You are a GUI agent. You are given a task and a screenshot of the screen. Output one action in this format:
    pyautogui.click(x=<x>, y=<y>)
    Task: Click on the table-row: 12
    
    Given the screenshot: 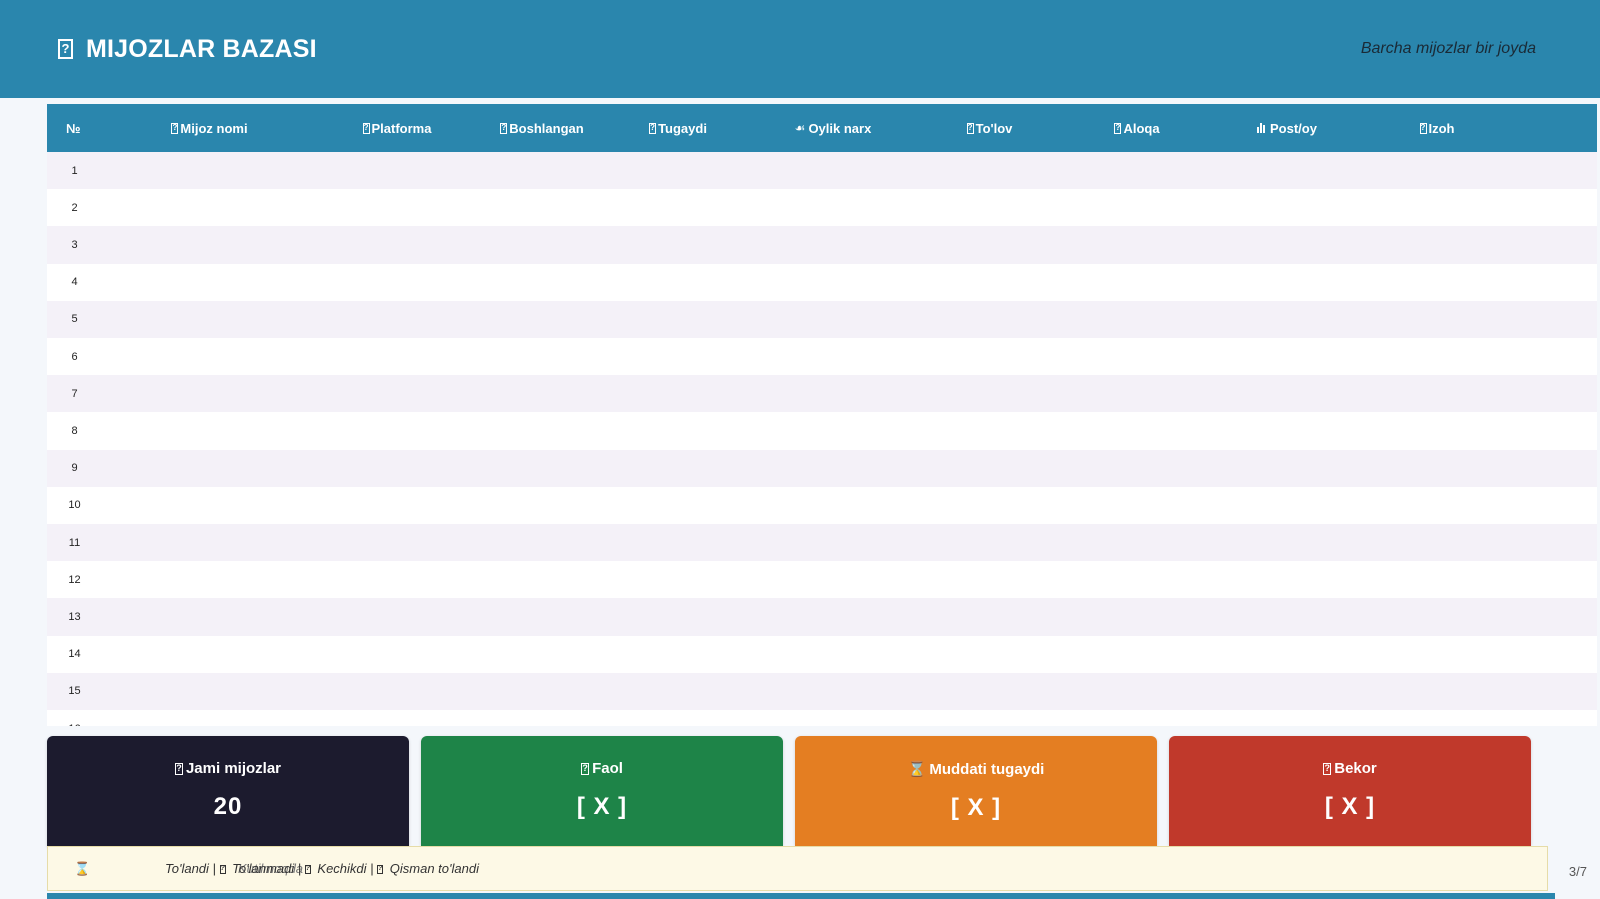 What is the action you would take?
    pyautogui.click(x=822, y=580)
    